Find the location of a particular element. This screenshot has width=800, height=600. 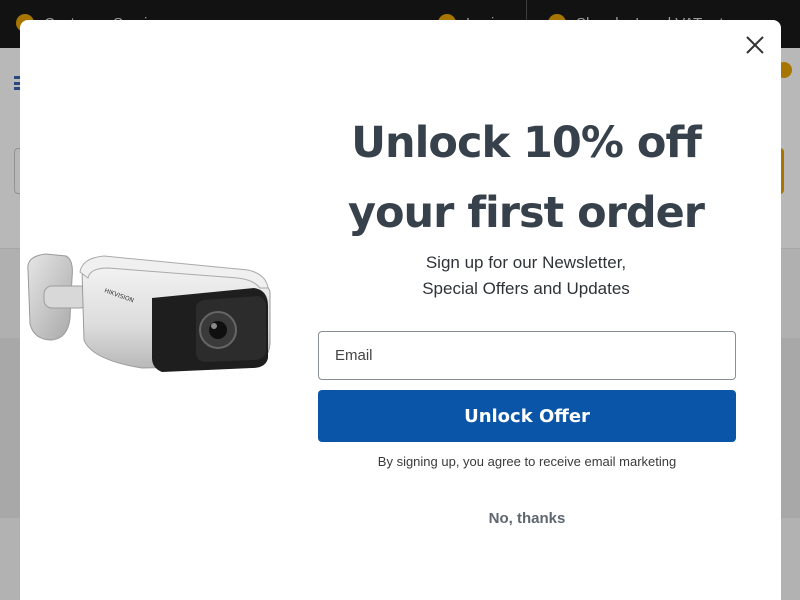

subheadline-line-2: Special Offers and Updates is located at coordinates (526, 288).